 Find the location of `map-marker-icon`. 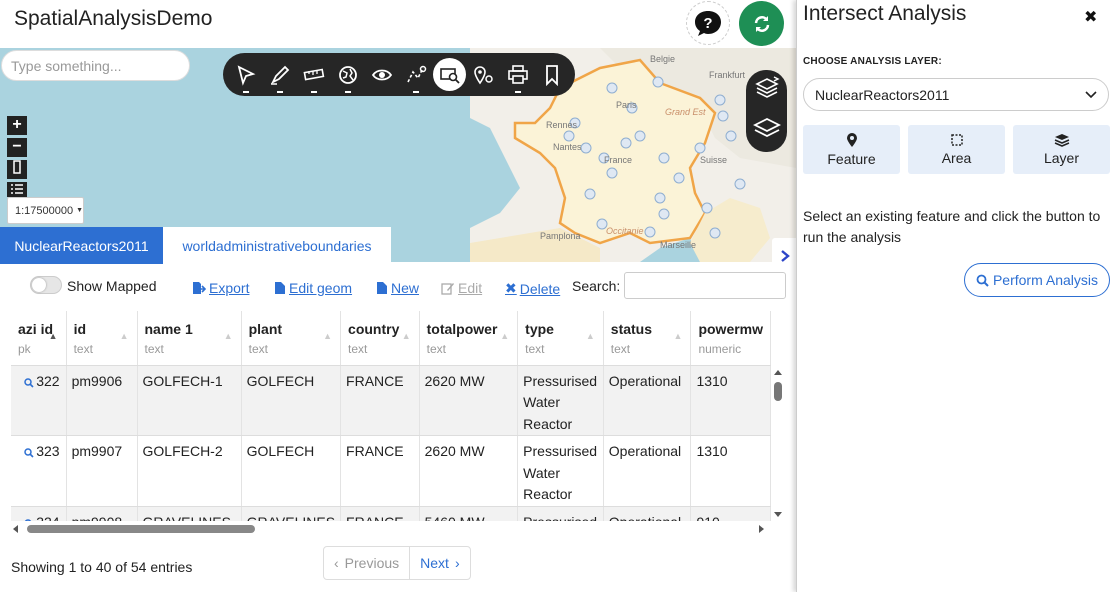

map-marker-icon is located at coordinates (851, 139).